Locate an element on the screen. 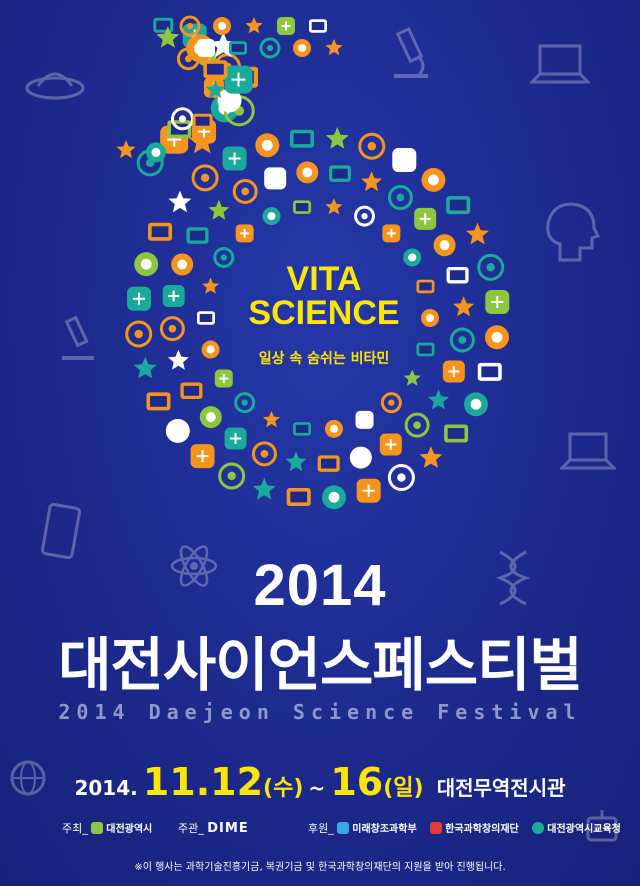  date-tilde: ~ is located at coordinates (317, 788).